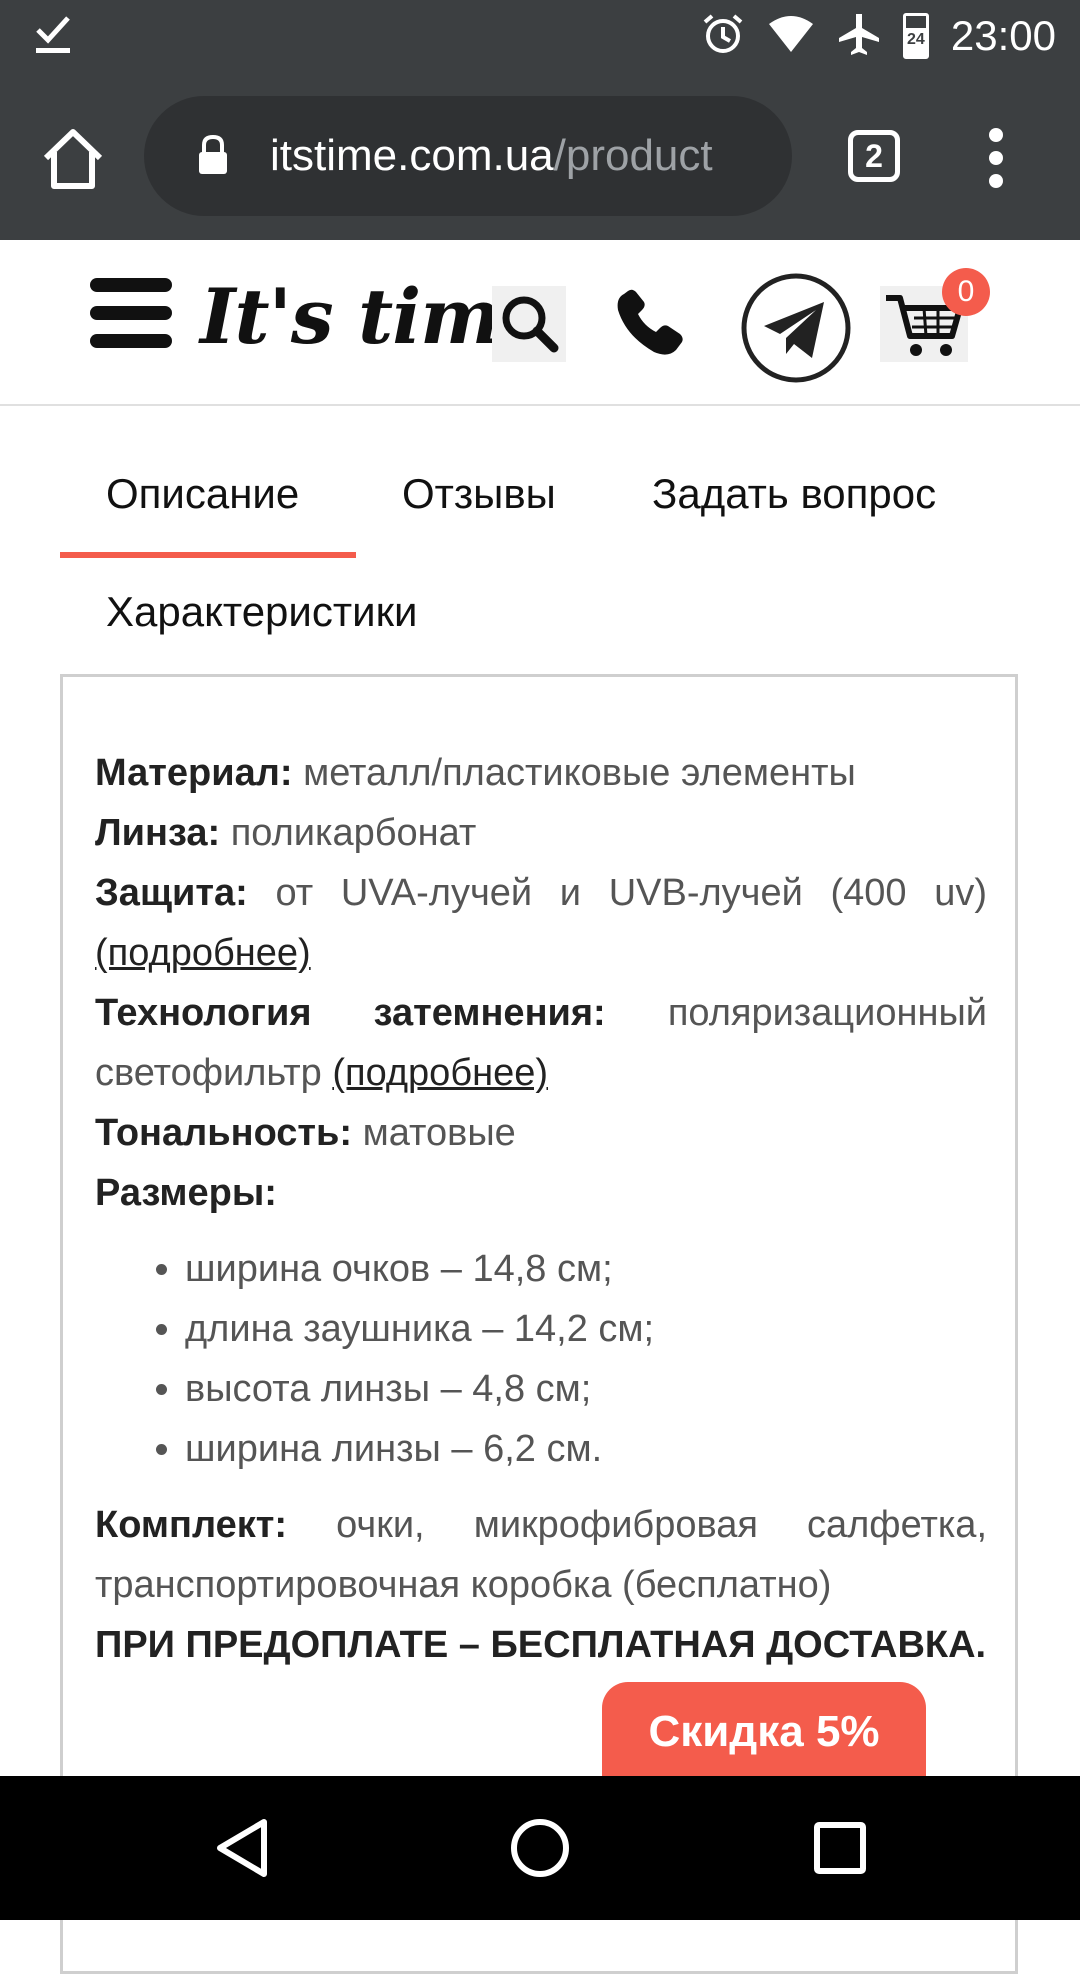 The image size is (1080, 1974). I want to click on url-path: /product, so click(633, 155).